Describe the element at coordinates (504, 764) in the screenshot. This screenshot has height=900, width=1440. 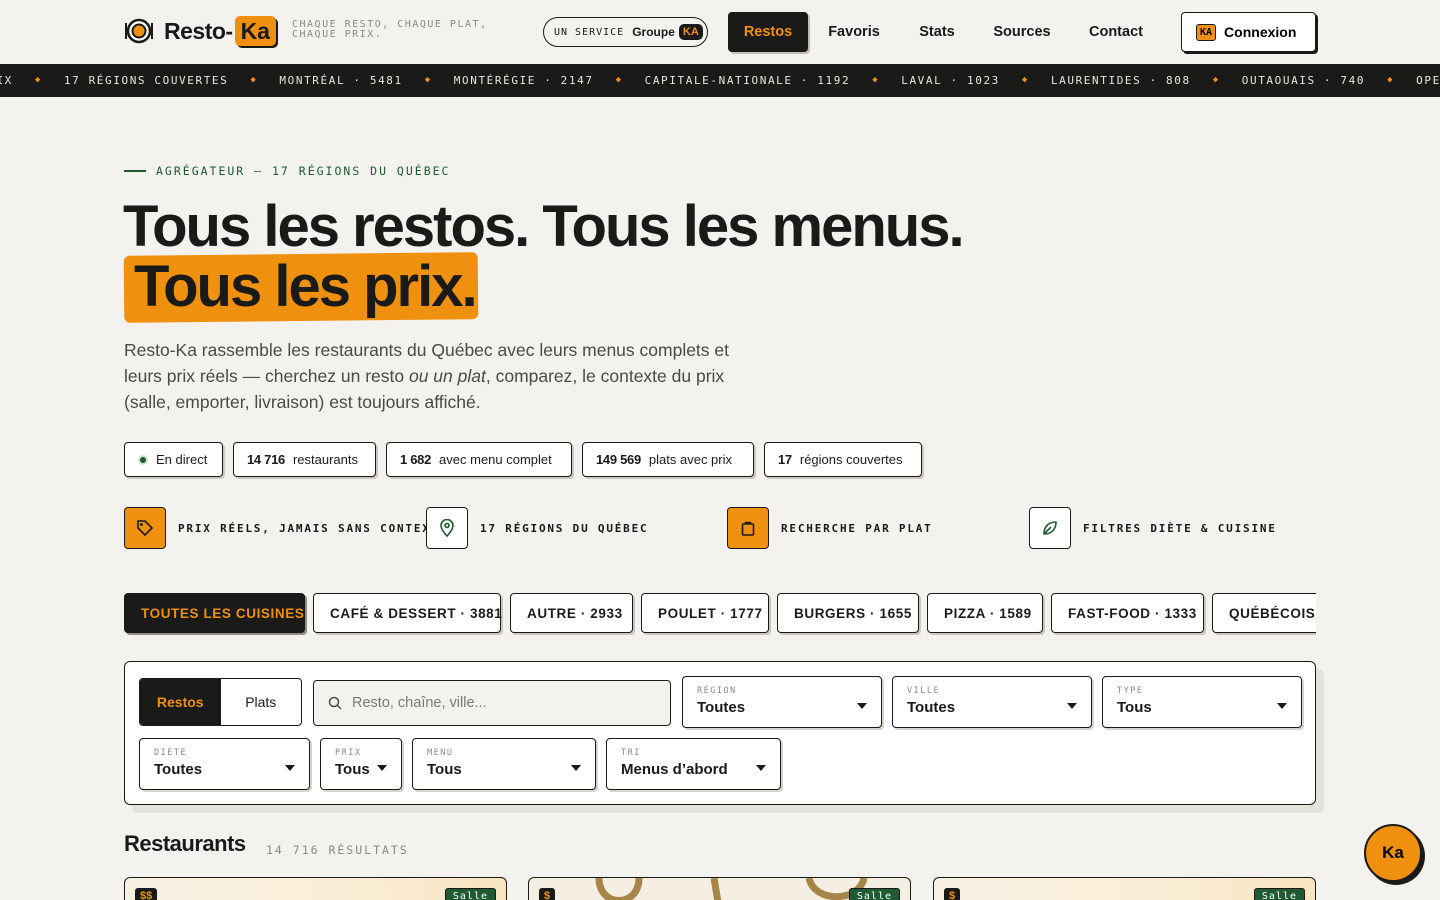
I see `menu-select: MENU Tous` at that location.